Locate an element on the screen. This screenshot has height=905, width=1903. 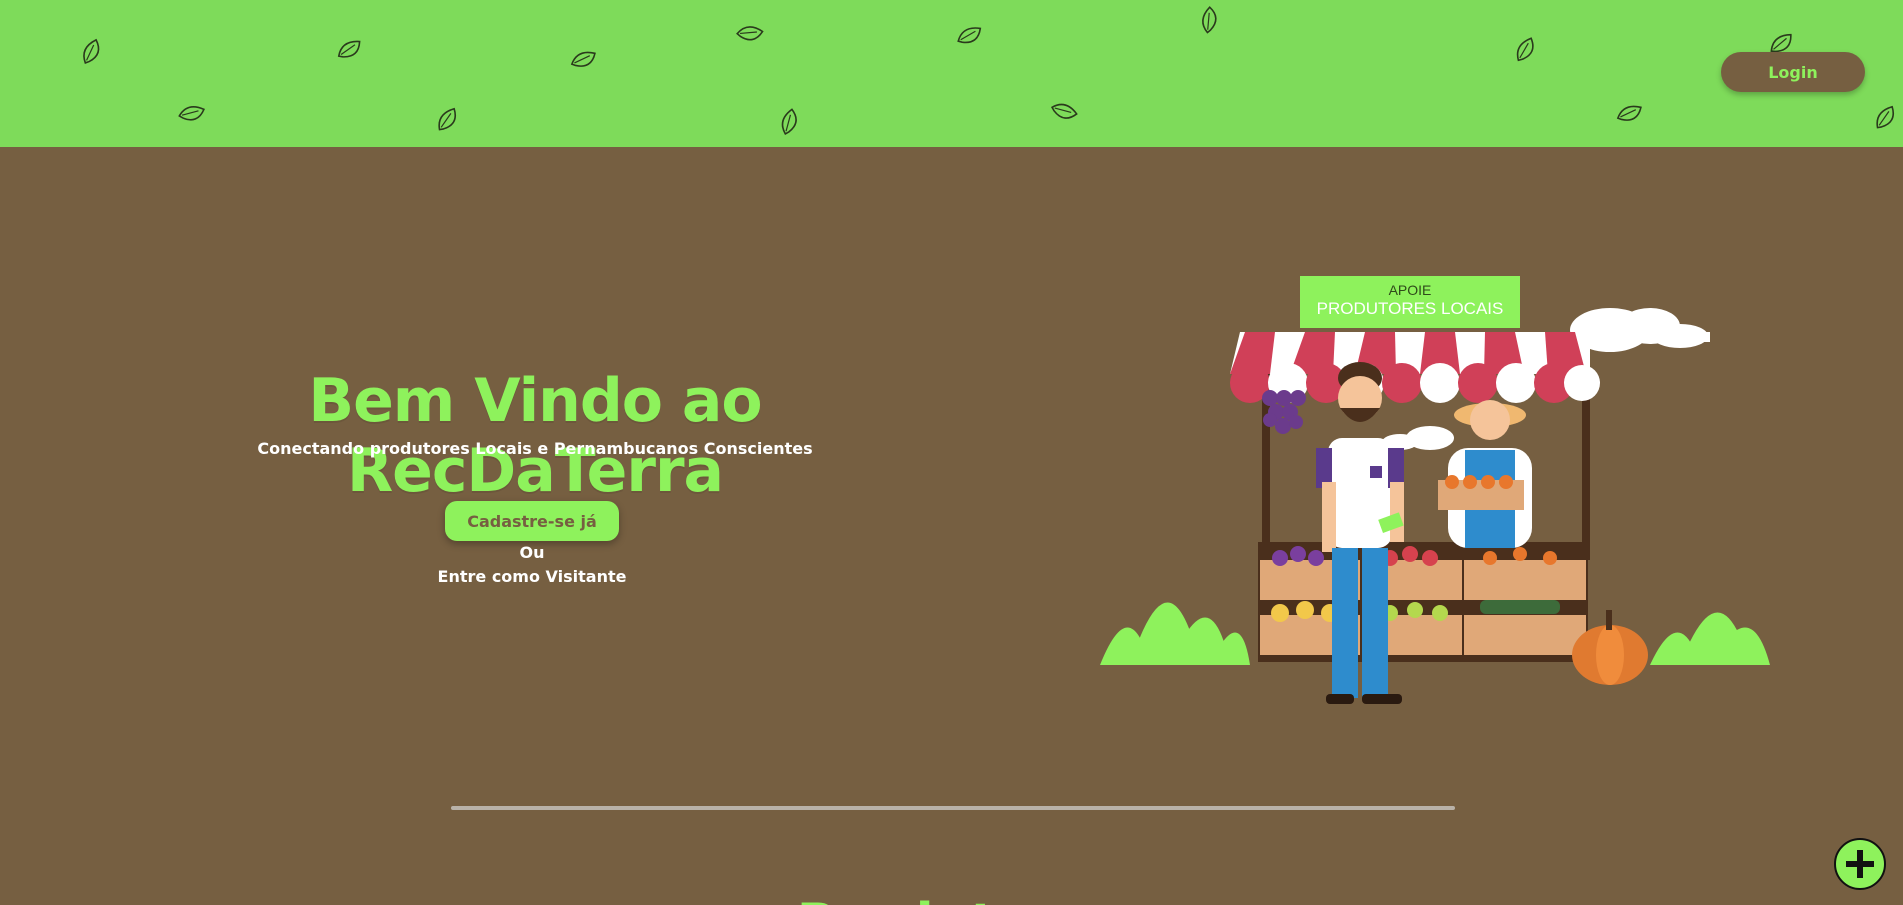
next-section-heading: Produtores Conscientes is located at coordinates (960, 899).